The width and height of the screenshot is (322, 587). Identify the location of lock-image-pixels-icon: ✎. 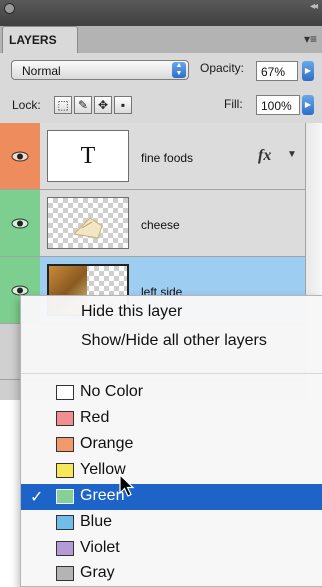
(83, 105).